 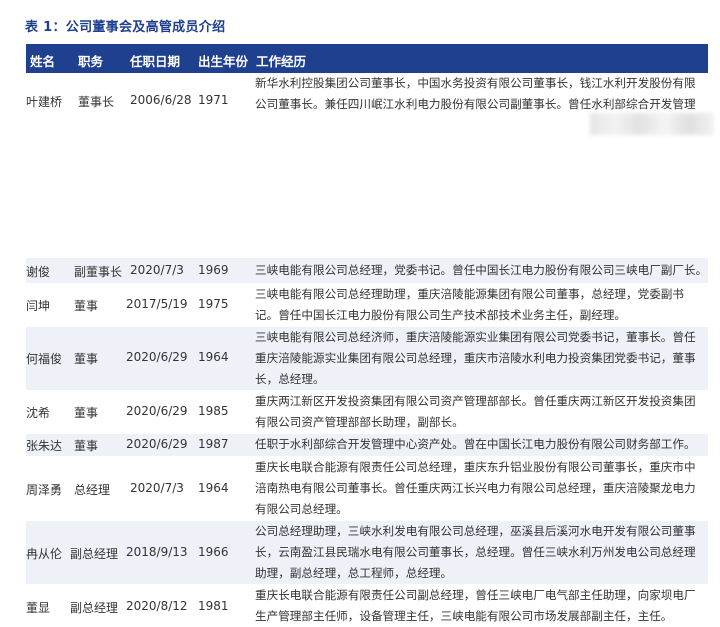 What do you see at coordinates (38, 413) in the screenshot?
I see `cell-name: 沈希` at bounding box center [38, 413].